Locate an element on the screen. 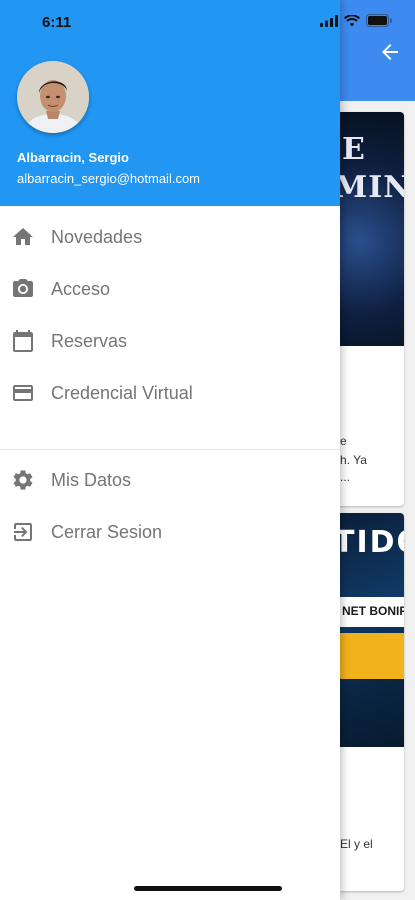 Image resolution: width=415 pixels, height=900 pixels. news-card-text: h. Ya is located at coordinates (353, 460).